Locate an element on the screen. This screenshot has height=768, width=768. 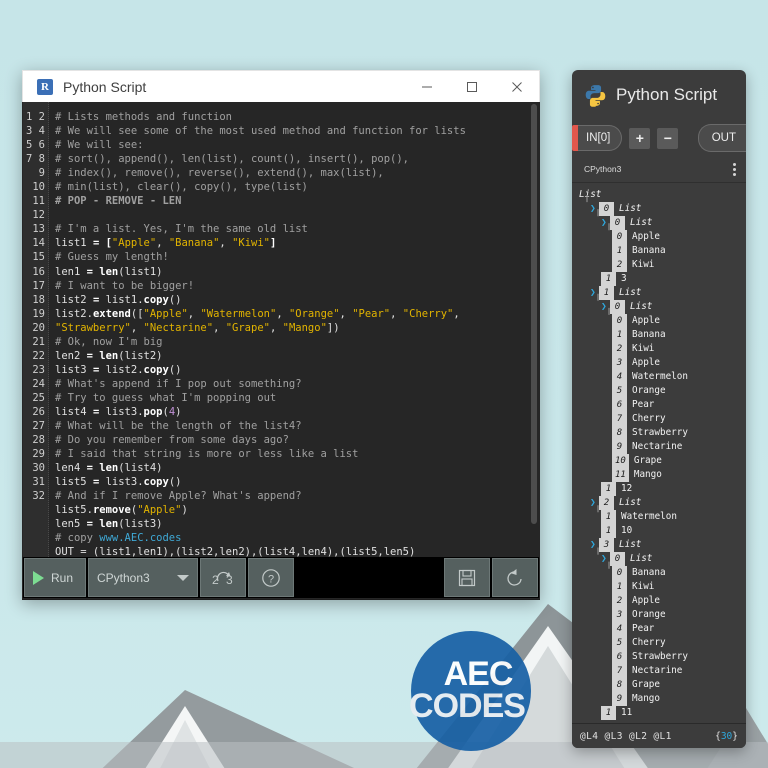
tree-row: 6 Strawberry is located at coordinates (661, 657).